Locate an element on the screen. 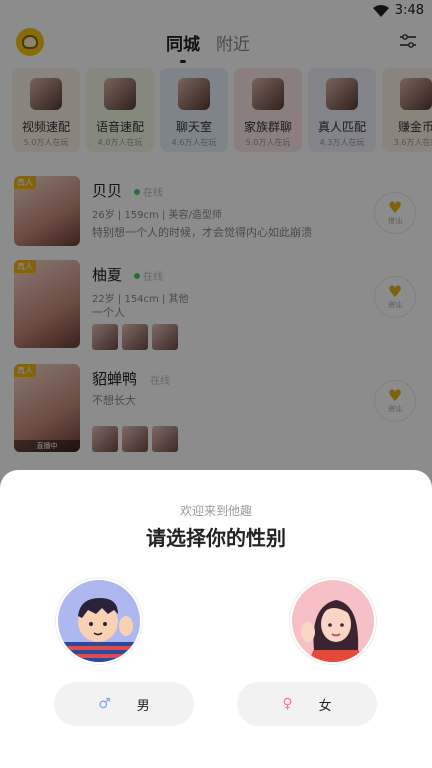 The image size is (432, 768). male-avatar-illustration is located at coordinates (99, 621).